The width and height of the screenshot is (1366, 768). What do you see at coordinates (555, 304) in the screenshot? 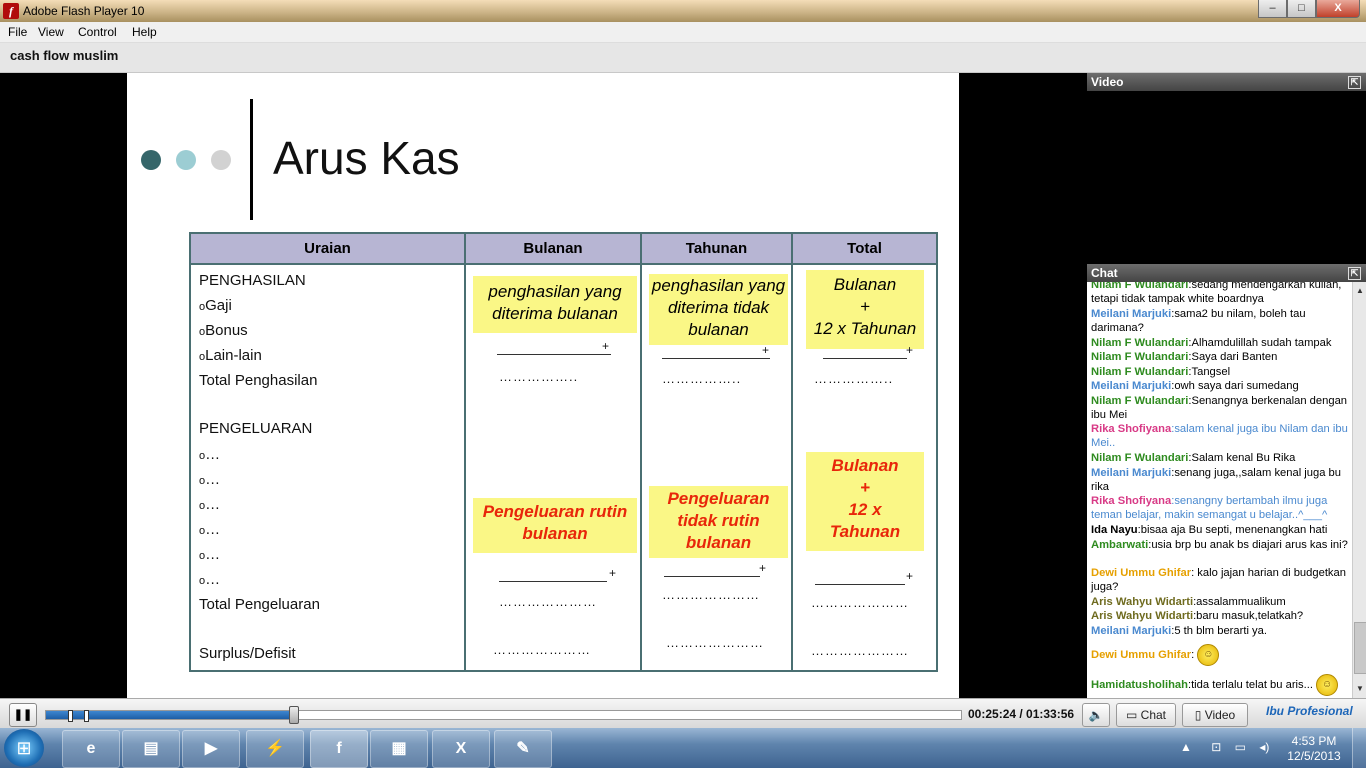
I see `bulanan-penghasilan-note: penghasilan yang diterima bulanan` at bounding box center [555, 304].